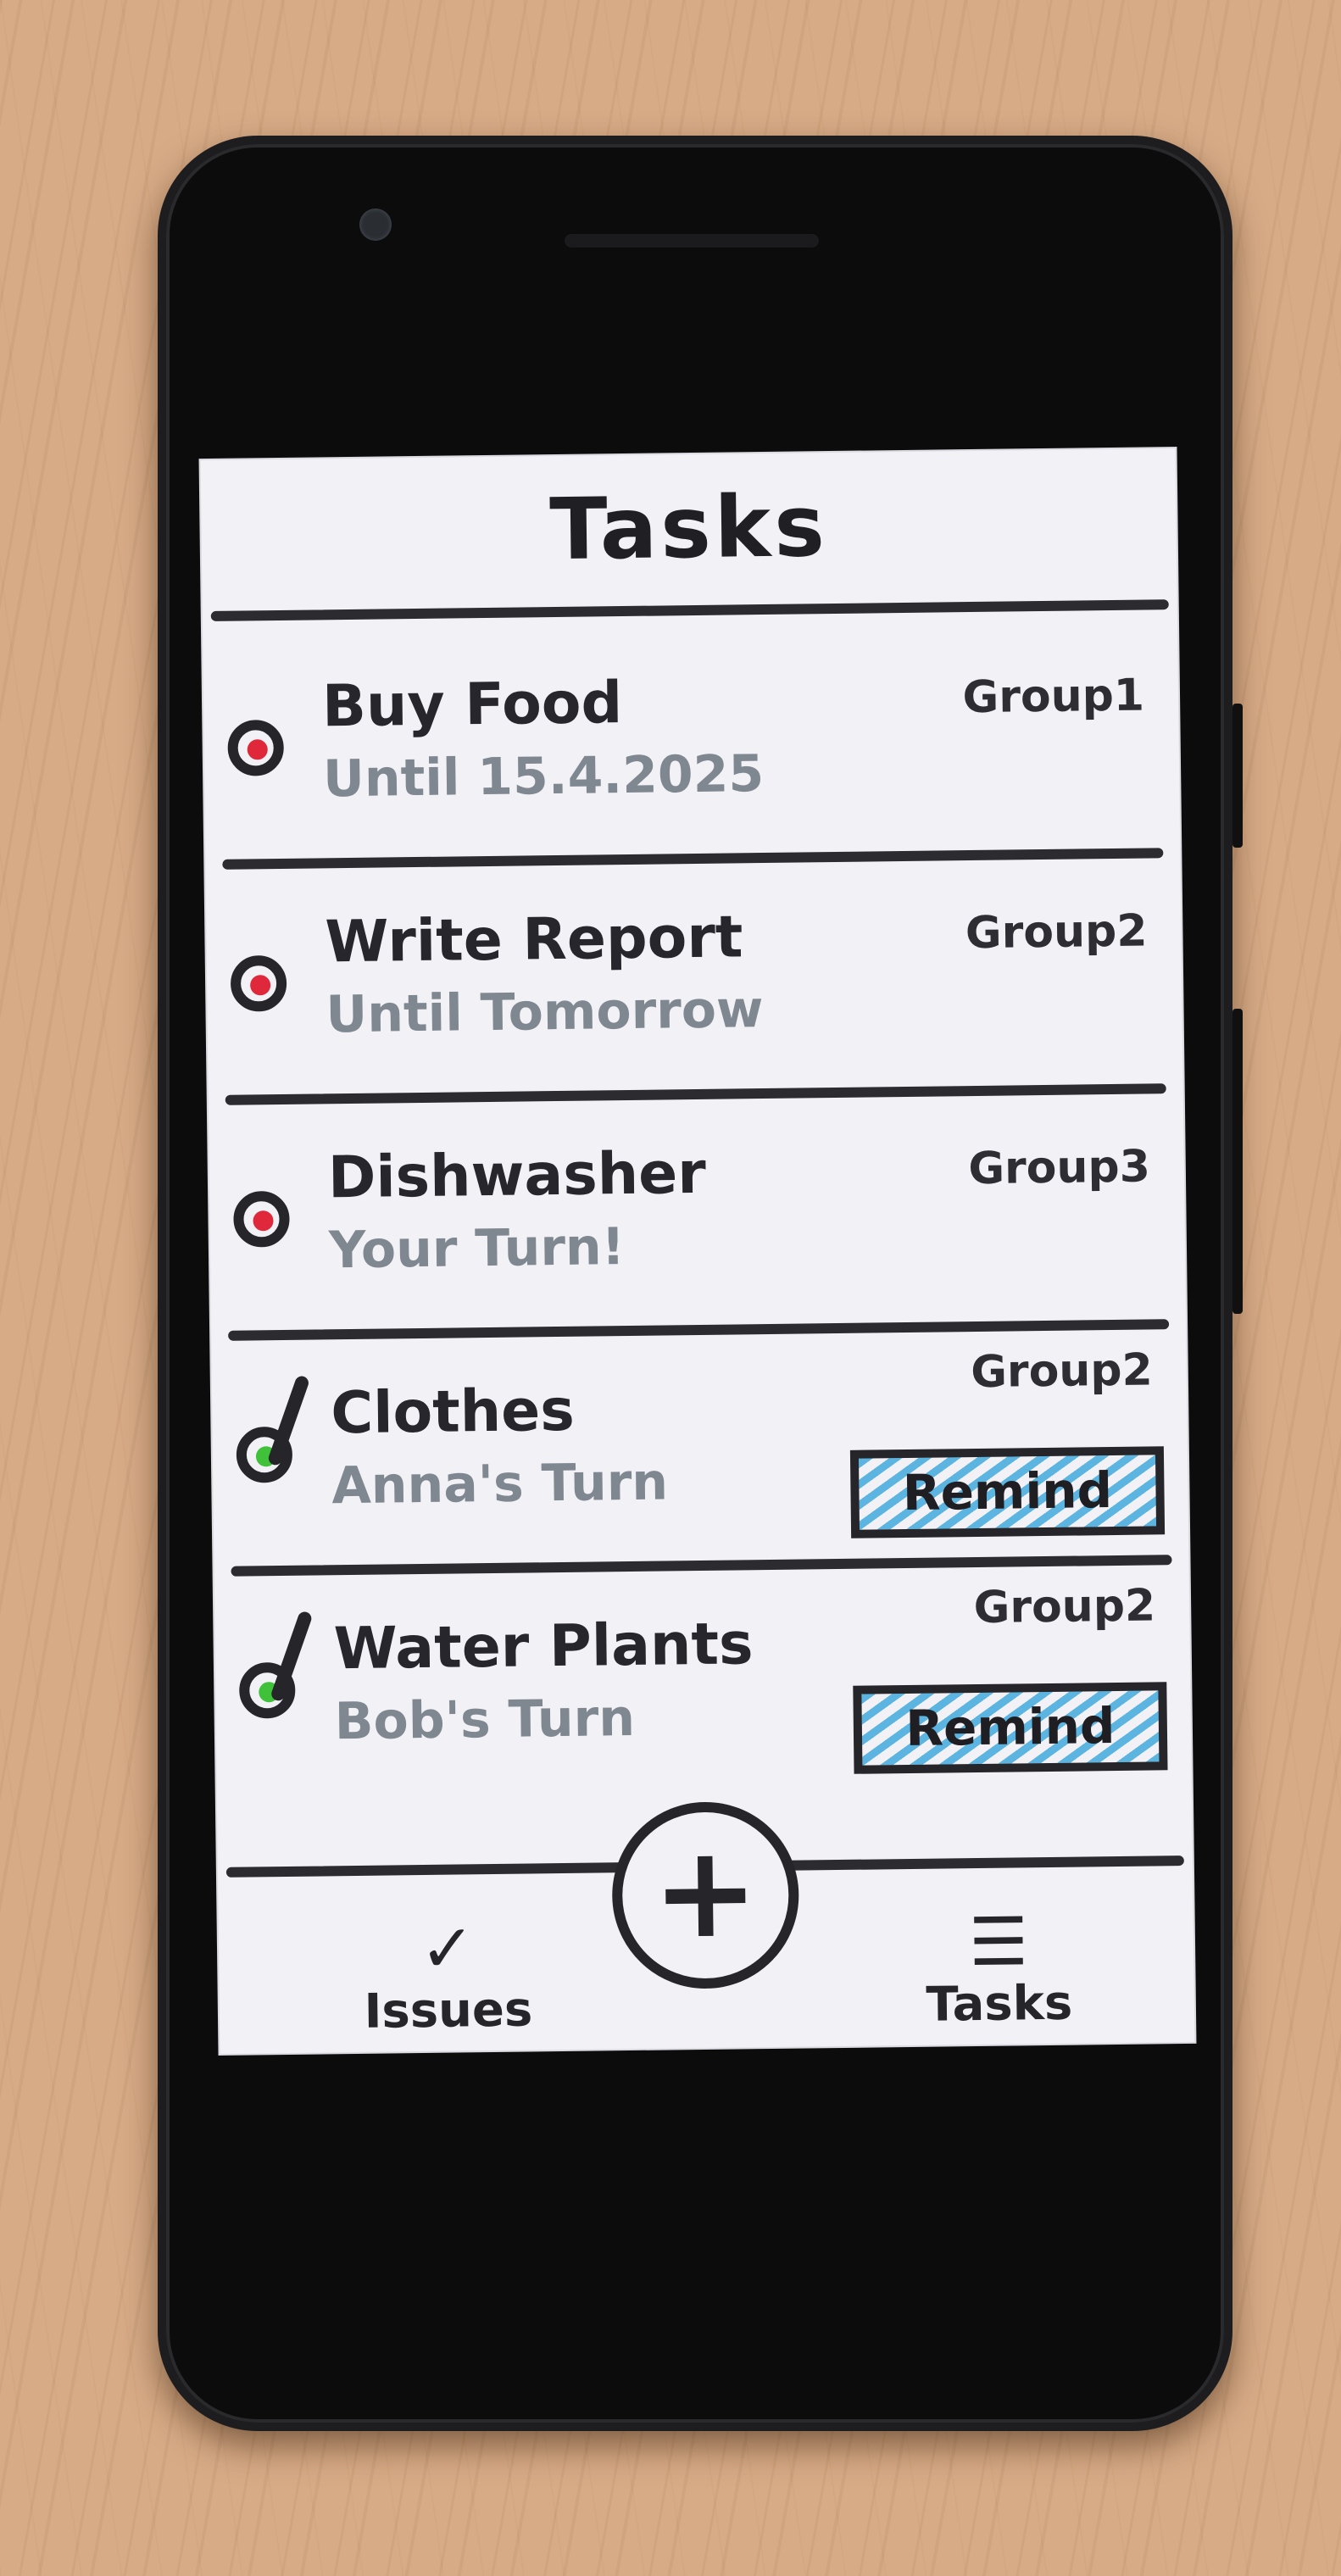 The image size is (1341, 2576). What do you see at coordinates (1237, 776) in the screenshot?
I see `power-button` at bounding box center [1237, 776].